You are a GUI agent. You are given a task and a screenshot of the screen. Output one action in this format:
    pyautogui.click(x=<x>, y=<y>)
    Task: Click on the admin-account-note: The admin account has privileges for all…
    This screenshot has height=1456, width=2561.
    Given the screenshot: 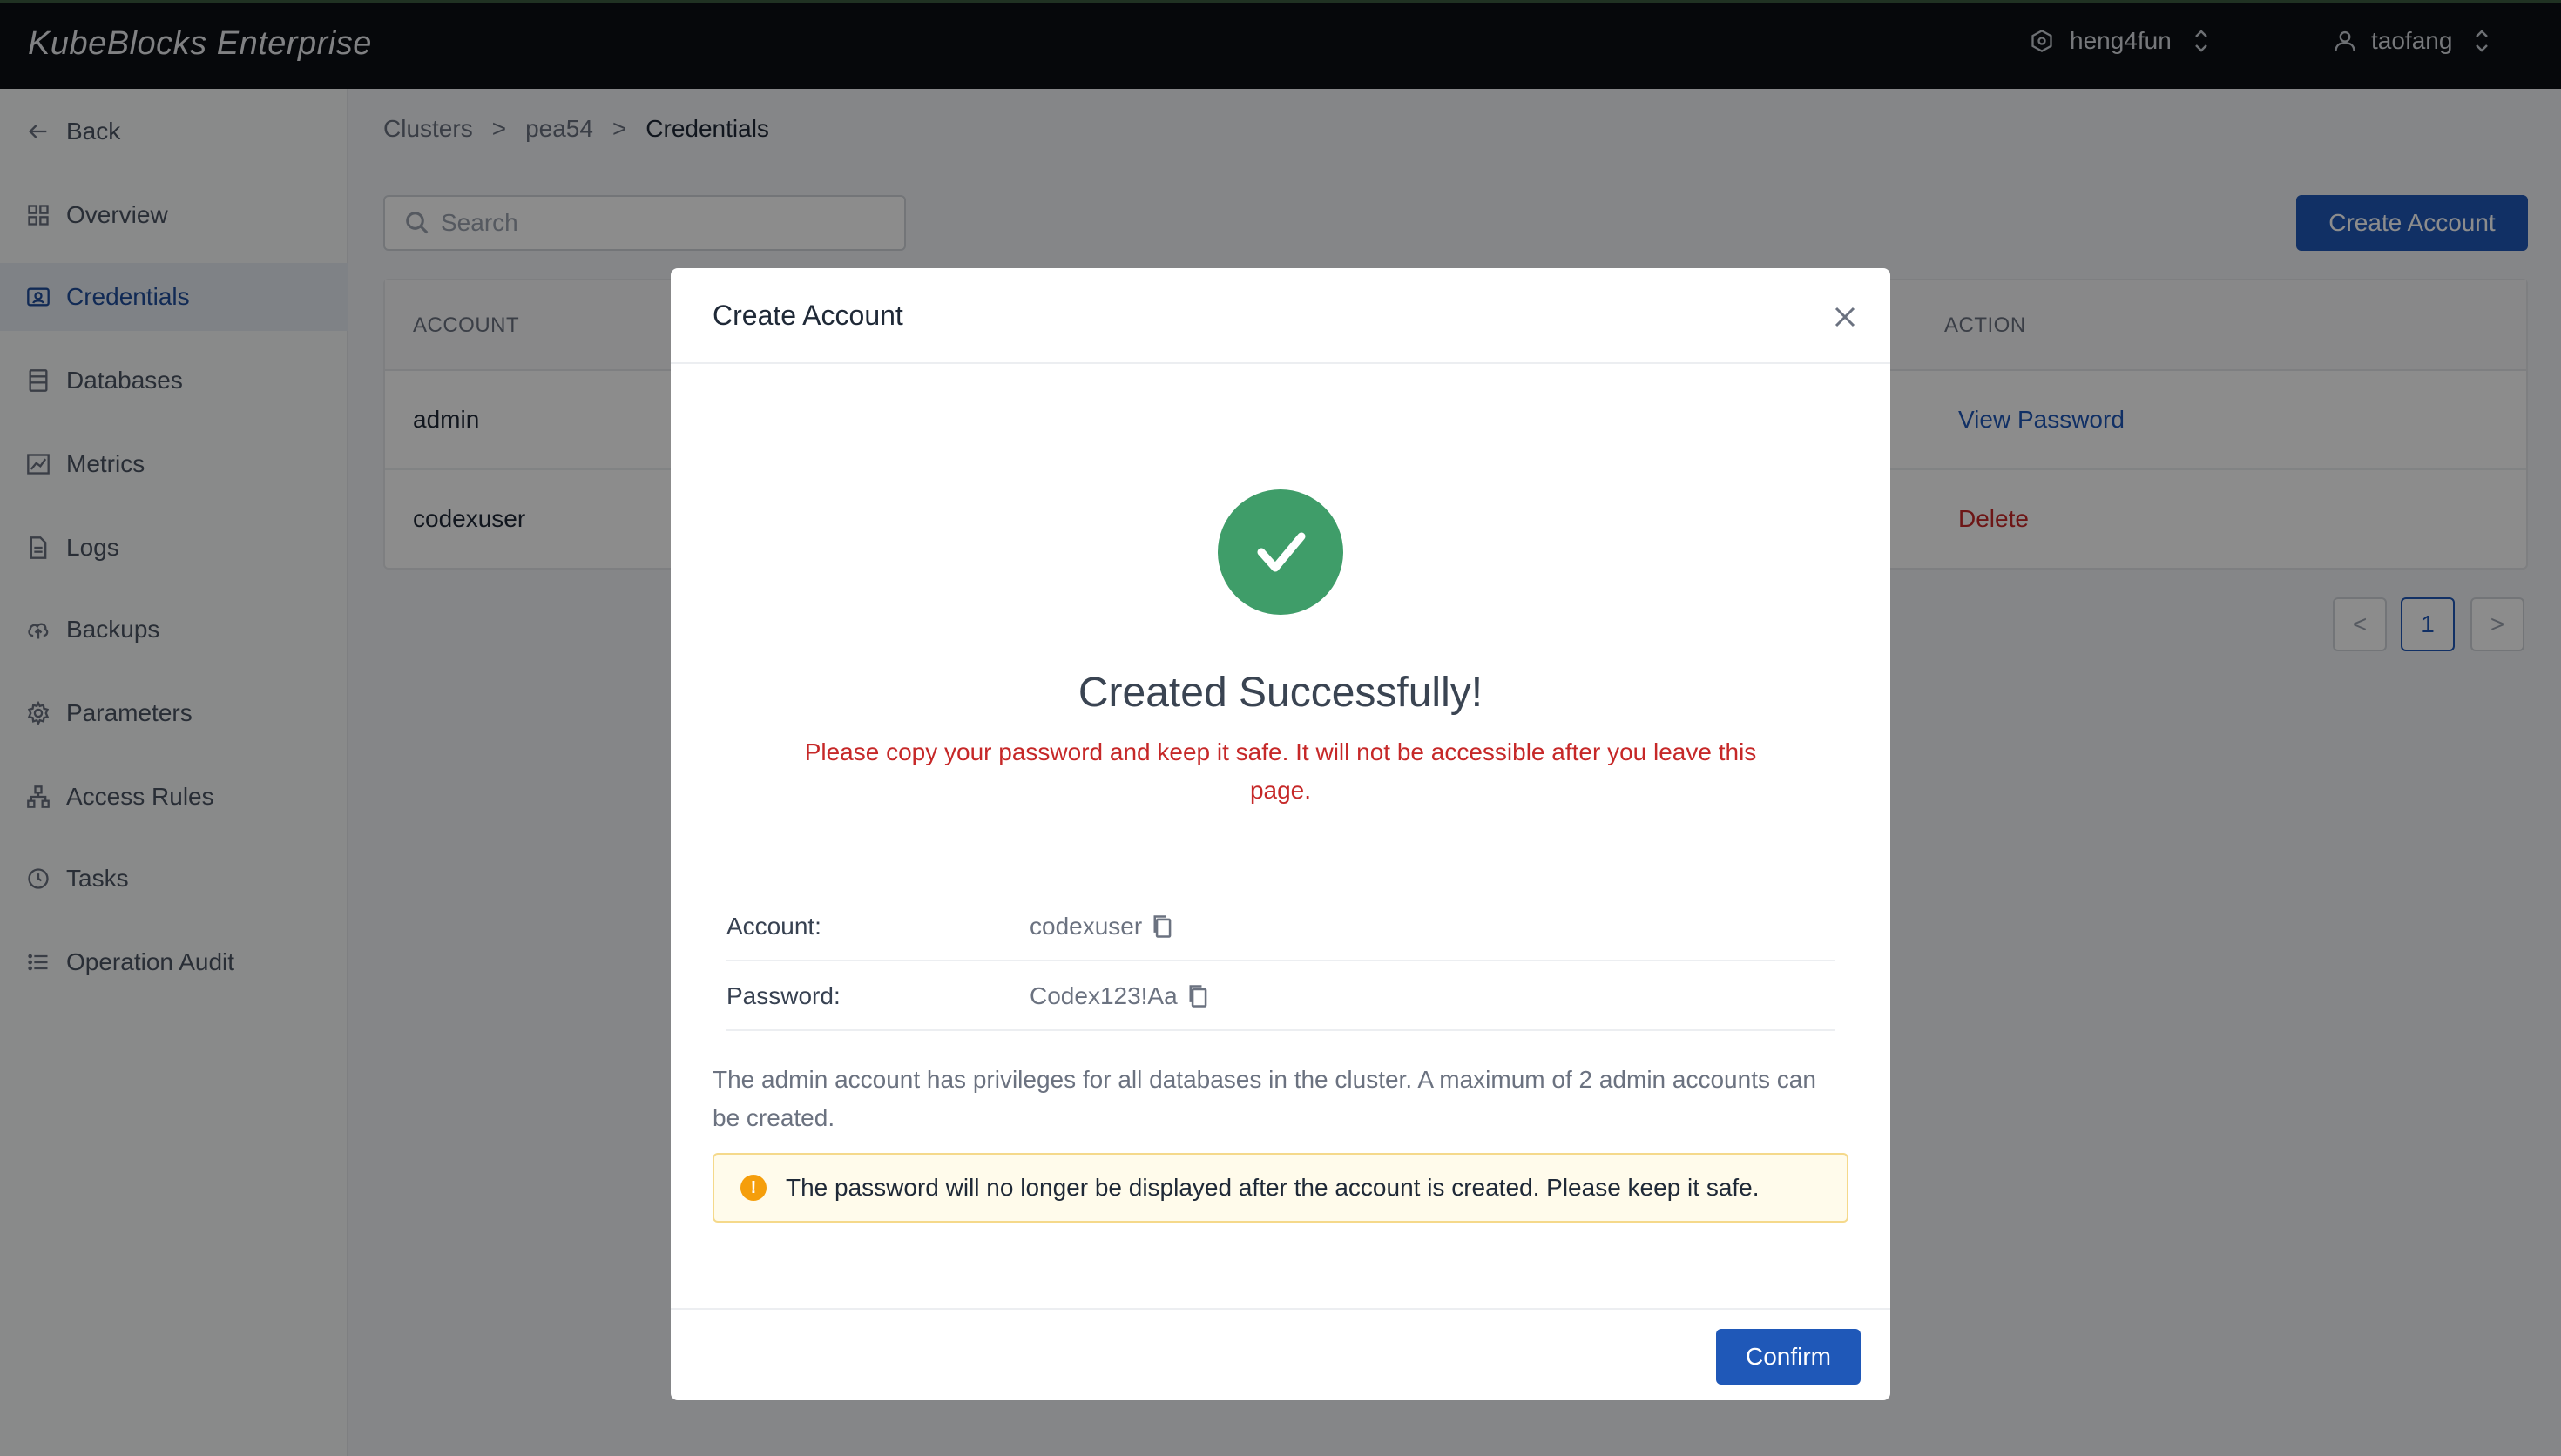 What is the action you would take?
    pyautogui.click(x=1264, y=1098)
    